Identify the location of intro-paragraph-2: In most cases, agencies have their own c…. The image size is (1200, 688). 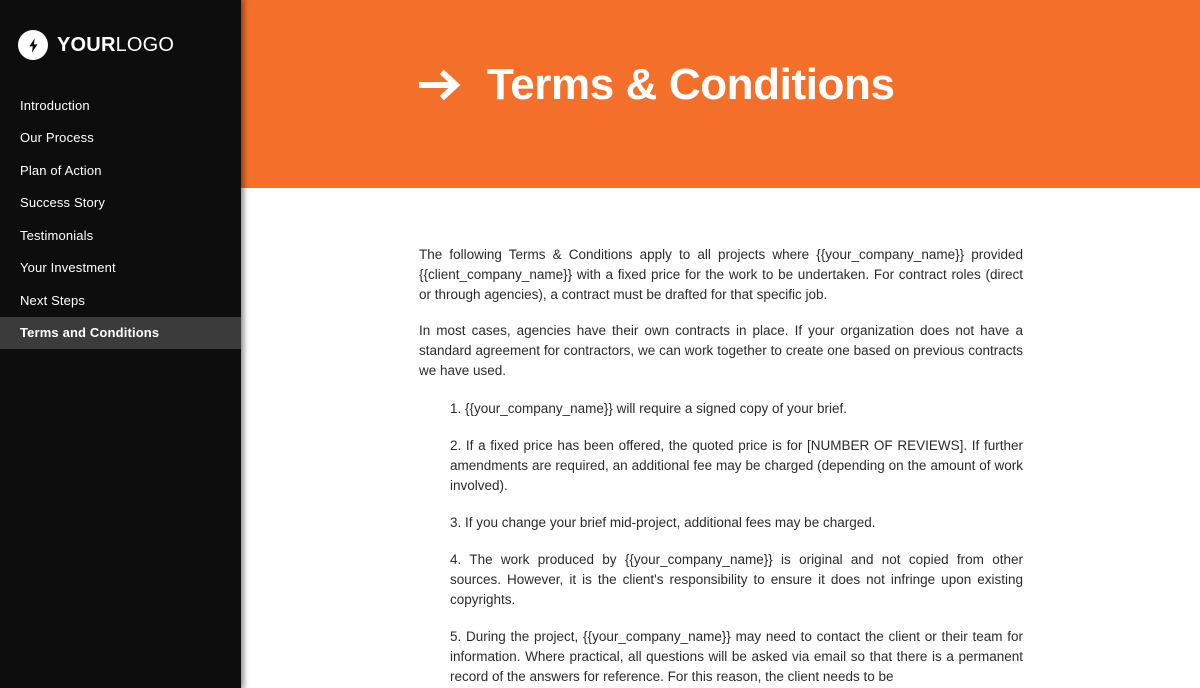
(721, 350).